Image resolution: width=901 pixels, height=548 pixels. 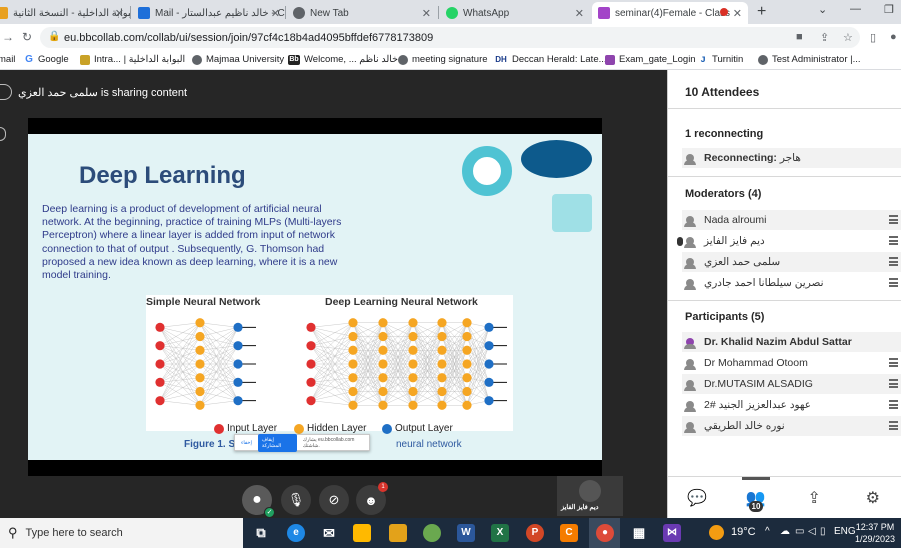 What do you see at coordinates (605, 533) in the screenshot?
I see `chrome-icon: ●` at bounding box center [605, 533].